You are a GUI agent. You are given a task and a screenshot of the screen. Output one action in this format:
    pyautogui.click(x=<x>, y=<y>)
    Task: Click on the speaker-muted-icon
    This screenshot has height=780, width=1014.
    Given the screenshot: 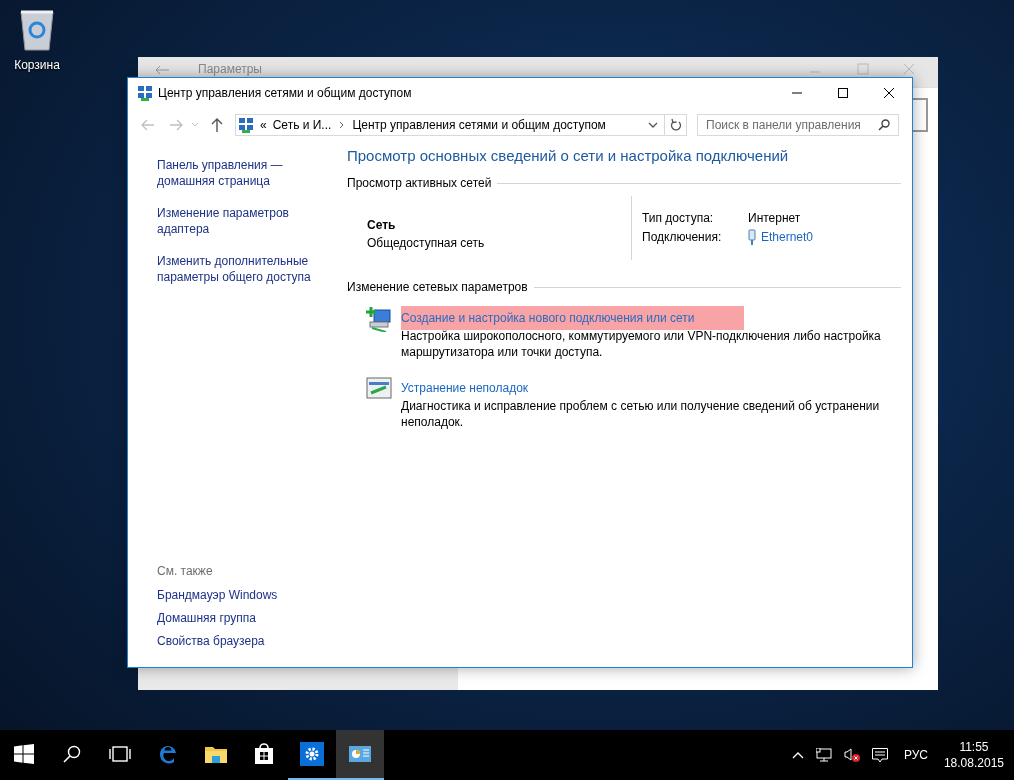 What is the action you would take?
    pyautogui.click(x=851, y=755)
    